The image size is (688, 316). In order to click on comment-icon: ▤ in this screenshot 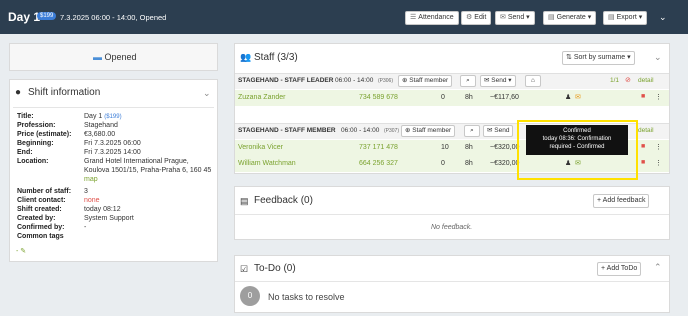, I will do `click(244, 201)`.